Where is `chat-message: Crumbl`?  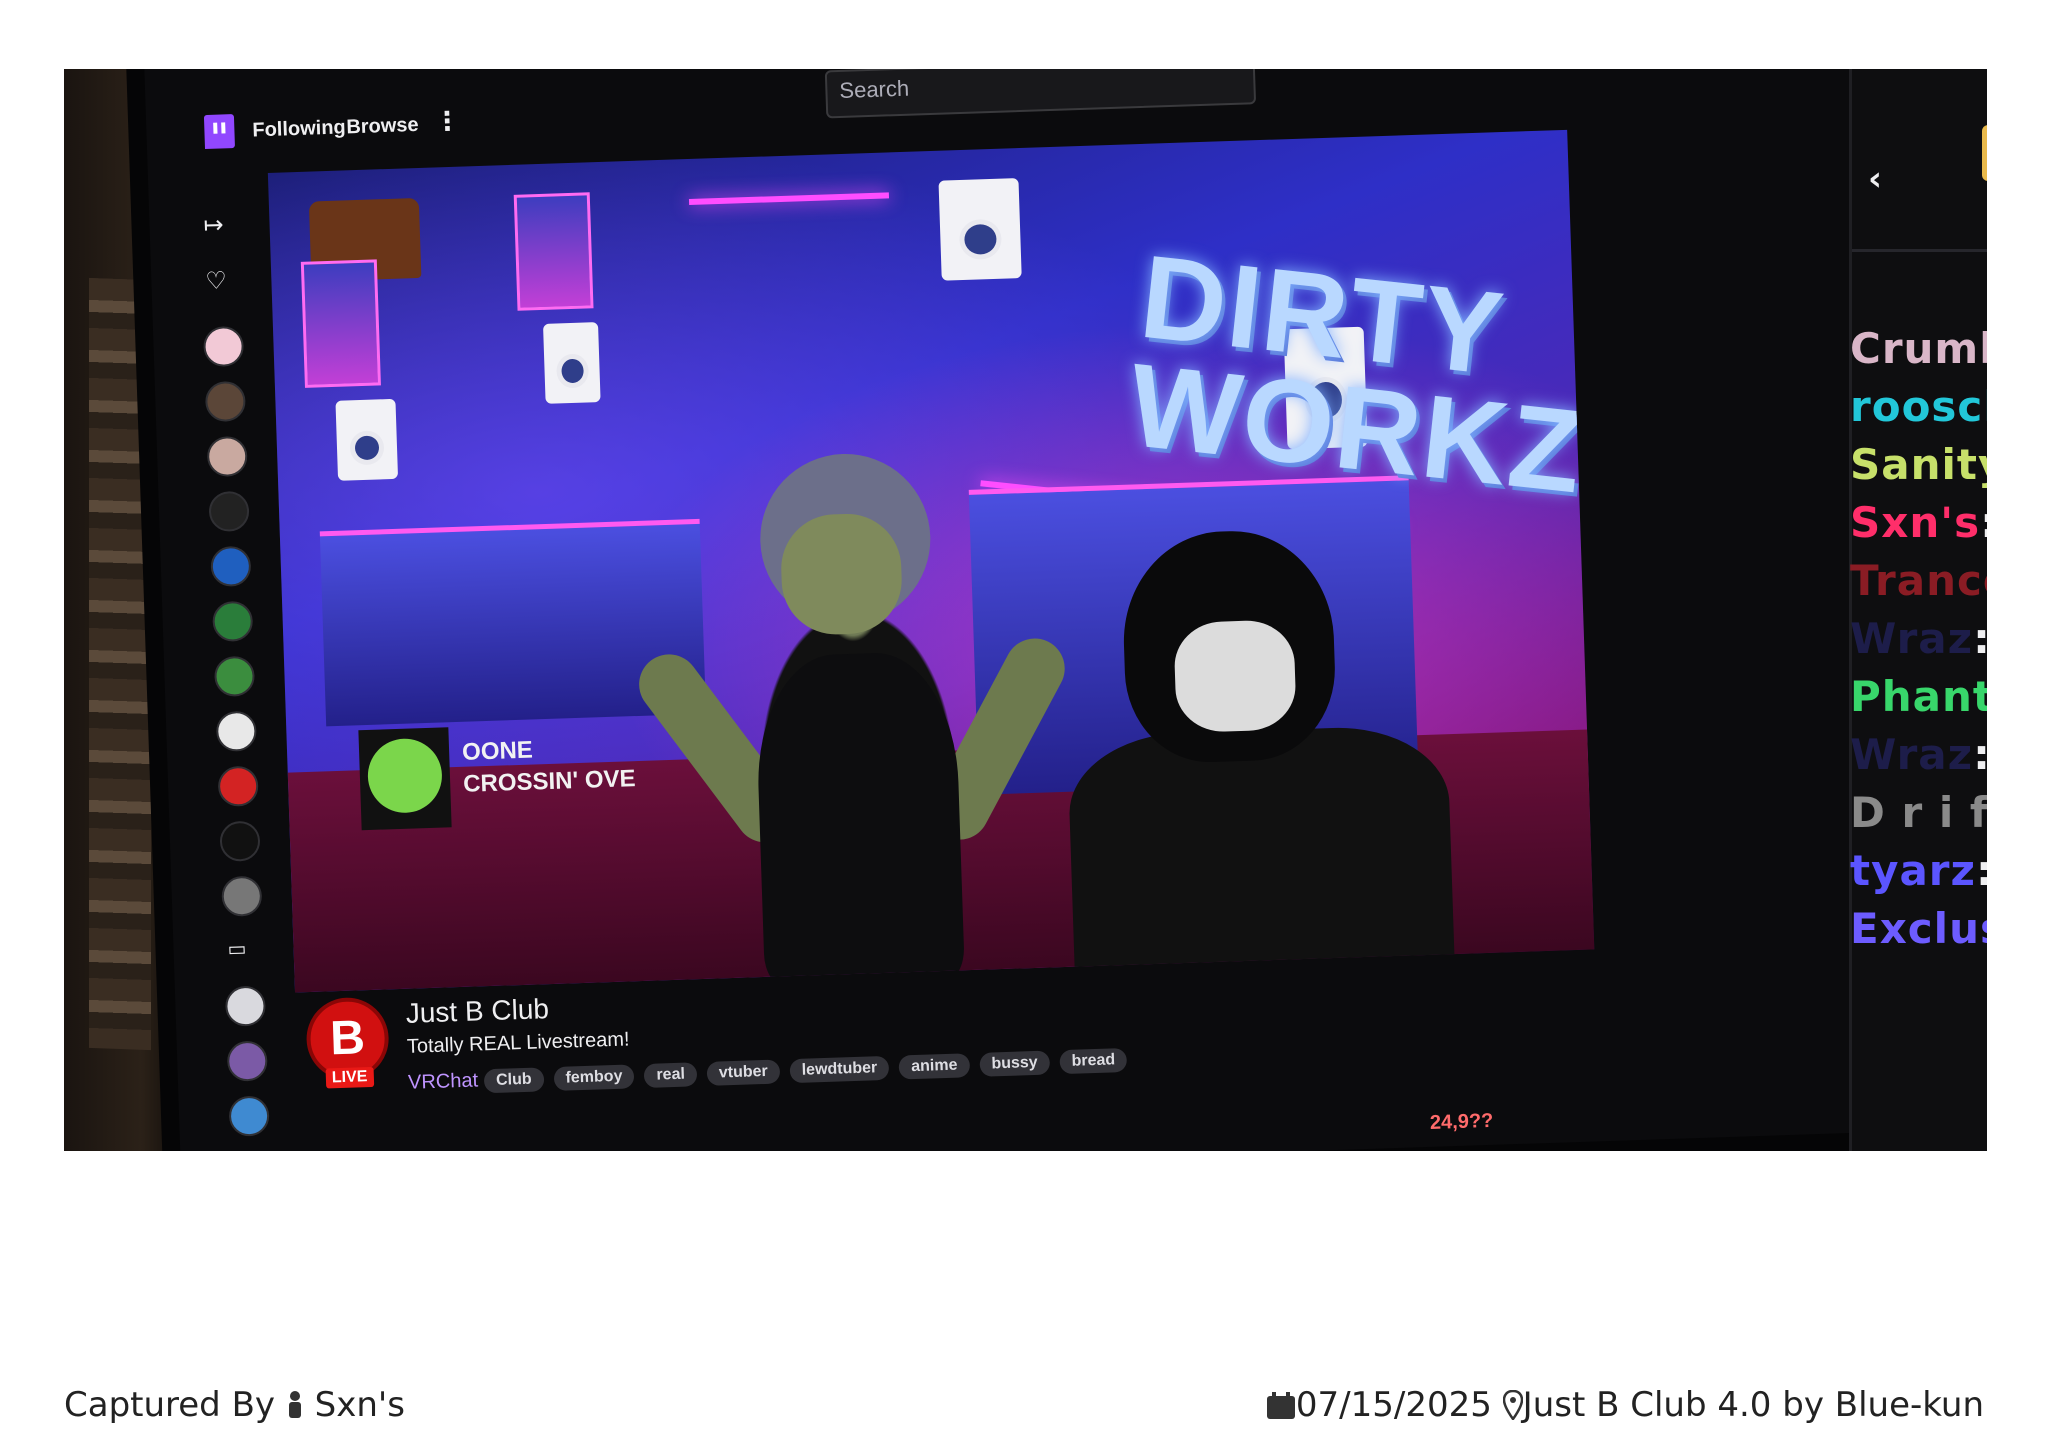 chat-message: Crumbl is located at coordinates (1918, 348).